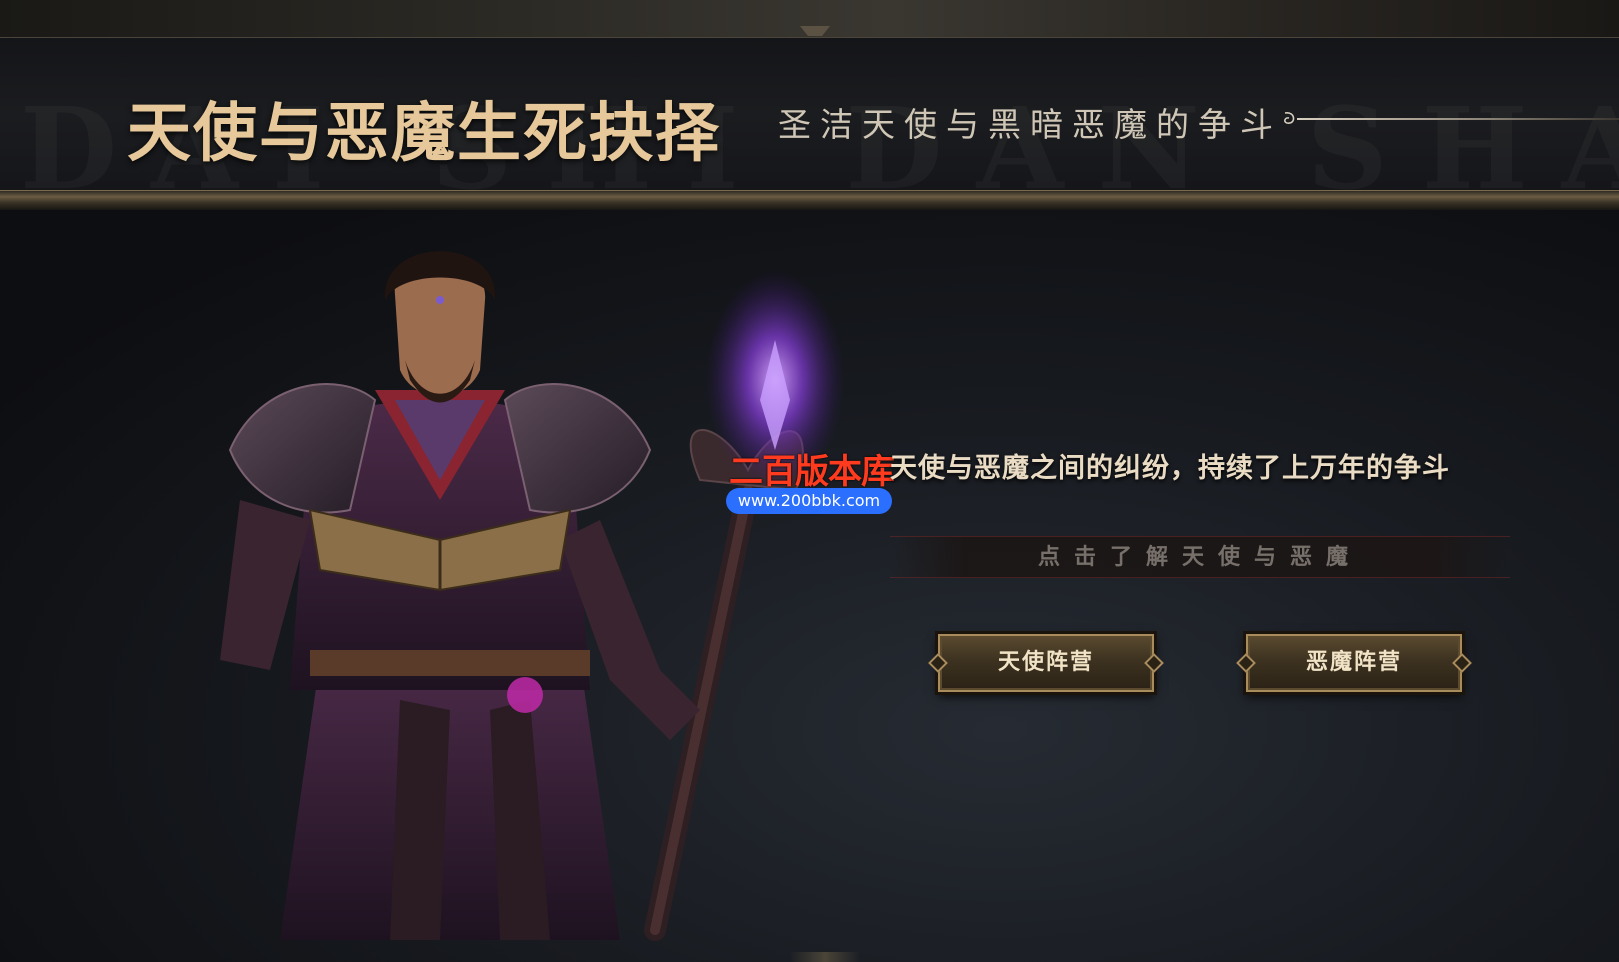 This screenshot has width=1619, height=962. I want to click on learn-more-label: 点击了解天使与恶魔, so click(1199, 557).